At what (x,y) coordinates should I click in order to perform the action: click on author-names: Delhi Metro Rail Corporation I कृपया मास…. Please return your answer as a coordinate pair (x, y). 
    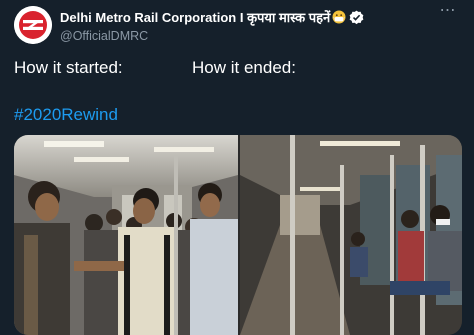
    Looking at the image, I should click on (240, 25).